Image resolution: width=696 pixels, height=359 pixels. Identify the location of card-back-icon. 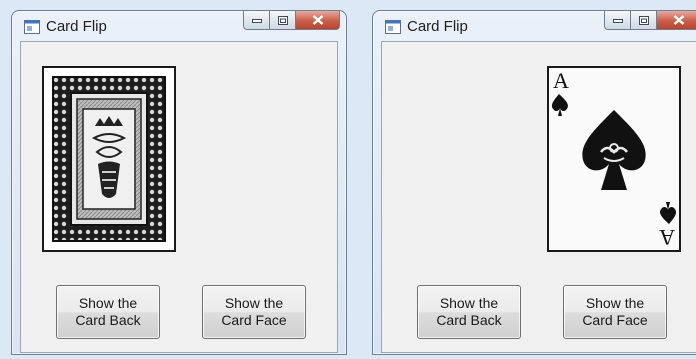
(109, 159).